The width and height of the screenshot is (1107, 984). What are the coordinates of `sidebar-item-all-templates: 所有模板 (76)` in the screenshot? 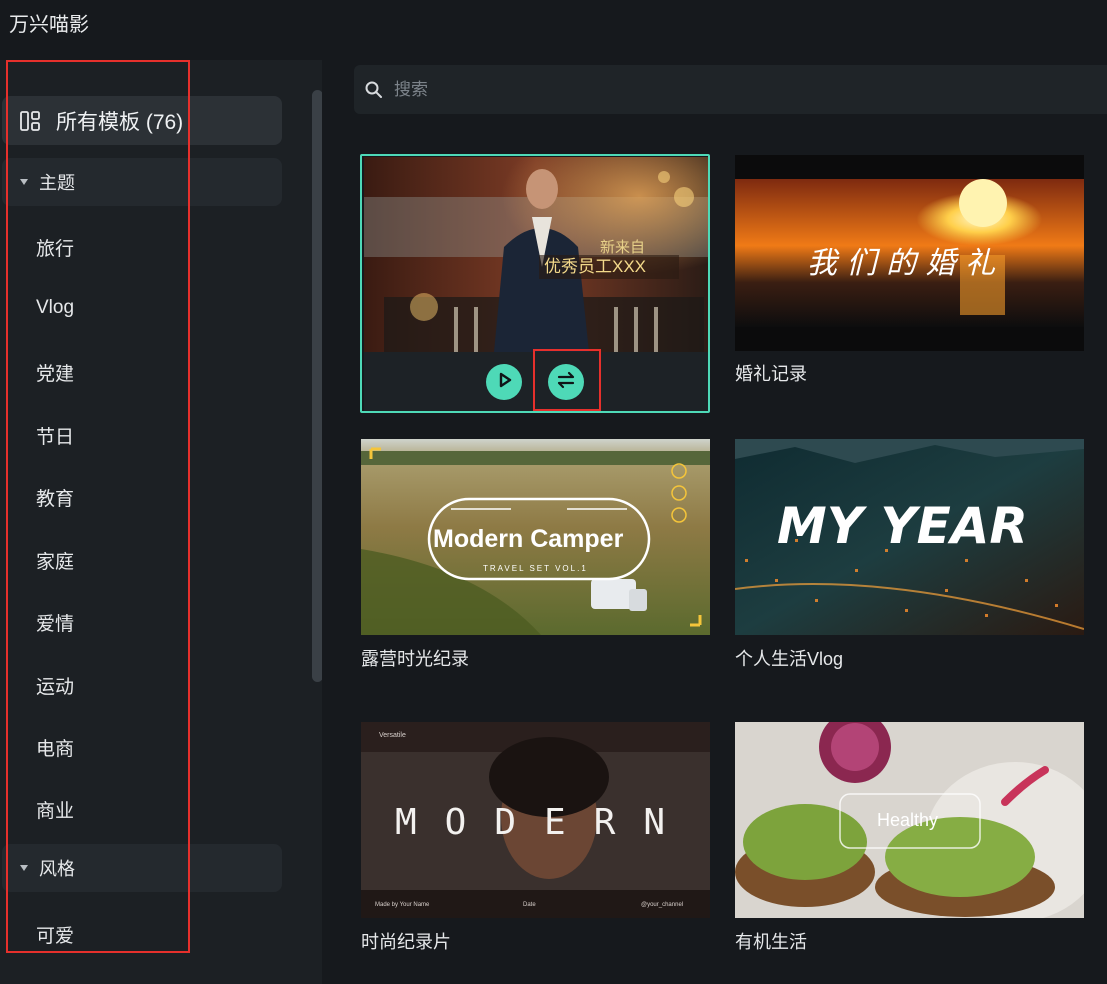 It's located at (142, 120).